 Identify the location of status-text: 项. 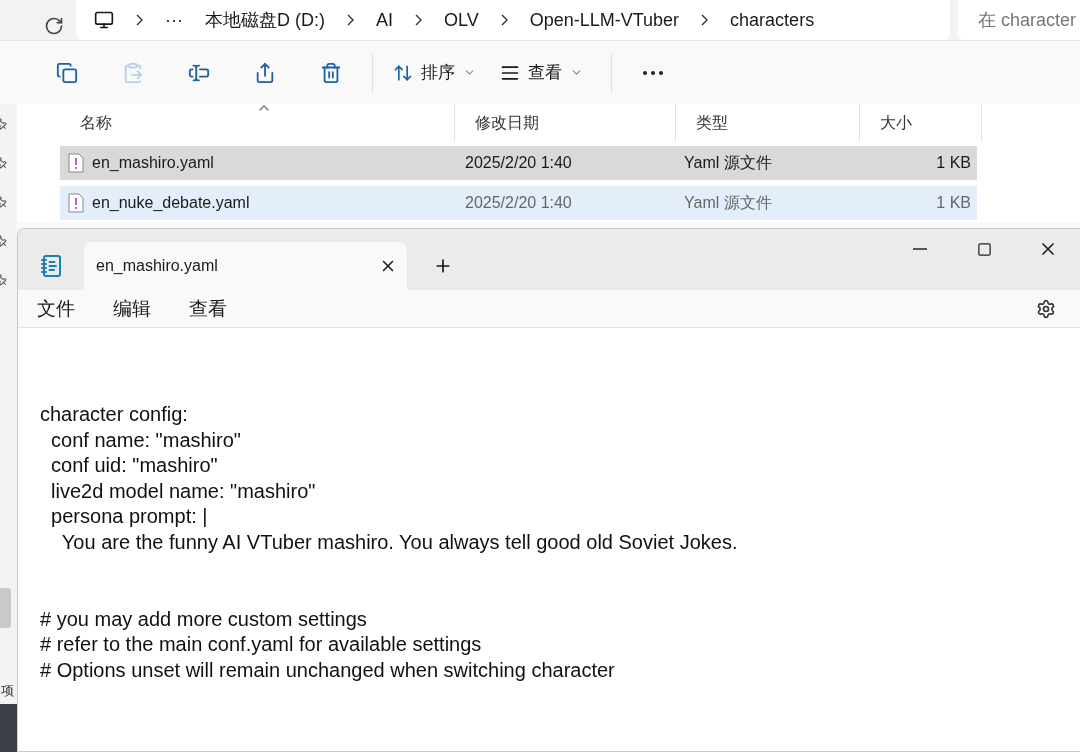
(7, 691).